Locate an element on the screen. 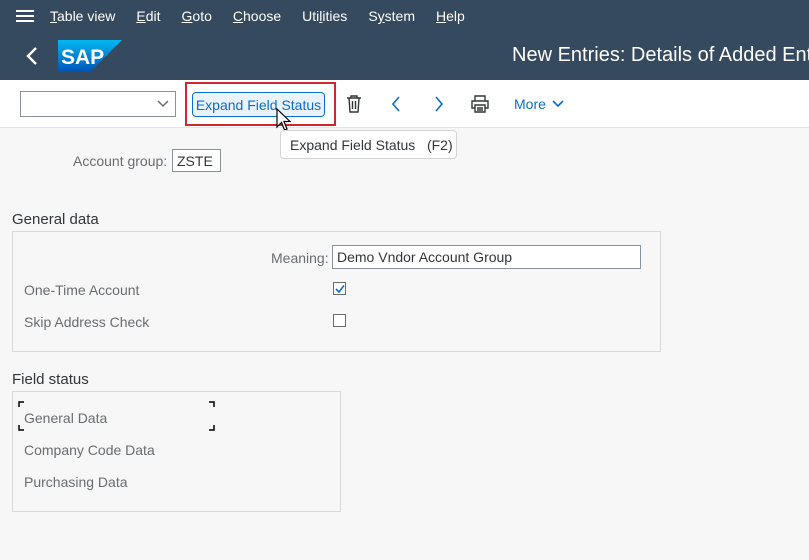  sap-logo: SAP is located at coordinates (90, 55).